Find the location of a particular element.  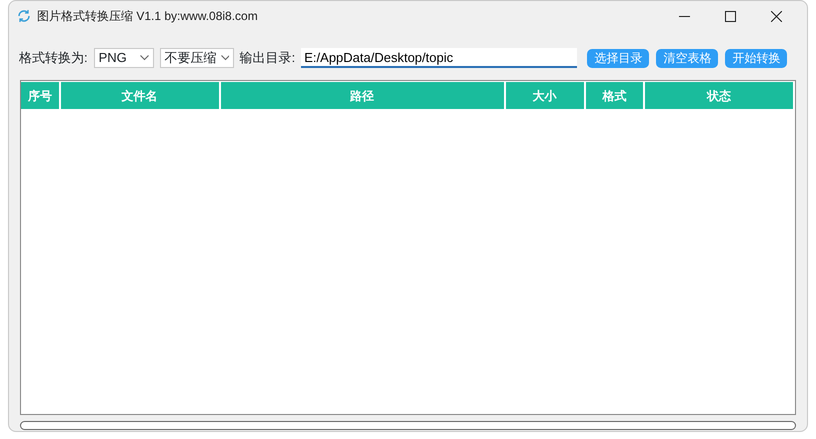

column-header: 状态 is located at coordinates (720, 95).